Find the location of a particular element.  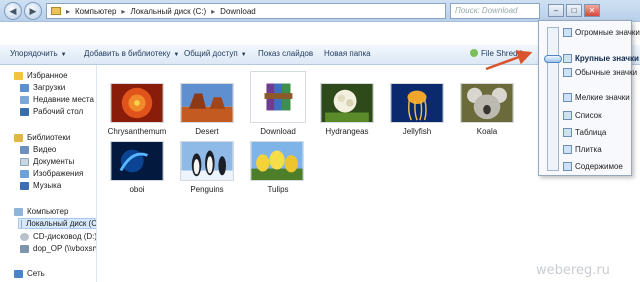

file-thumb-oboi is located at coordinates (137, 161).